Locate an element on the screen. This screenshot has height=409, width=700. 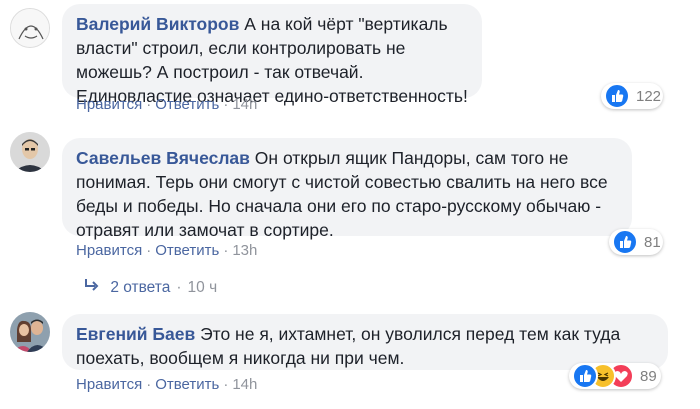
replies-count-label: 2 ответа is located at coordinates (140, 287).